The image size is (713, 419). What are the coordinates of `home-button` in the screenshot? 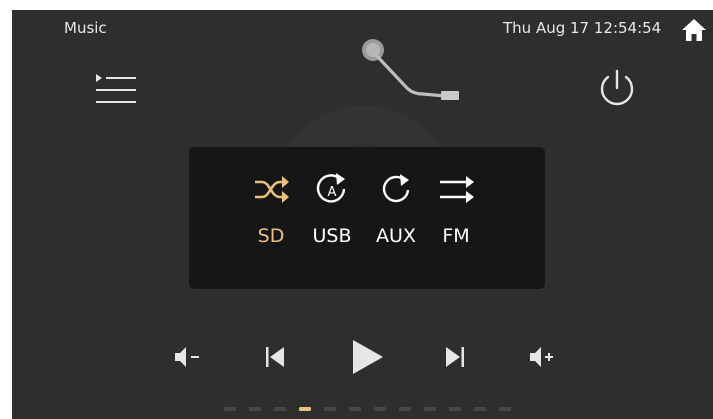 It's located at (694, 30).